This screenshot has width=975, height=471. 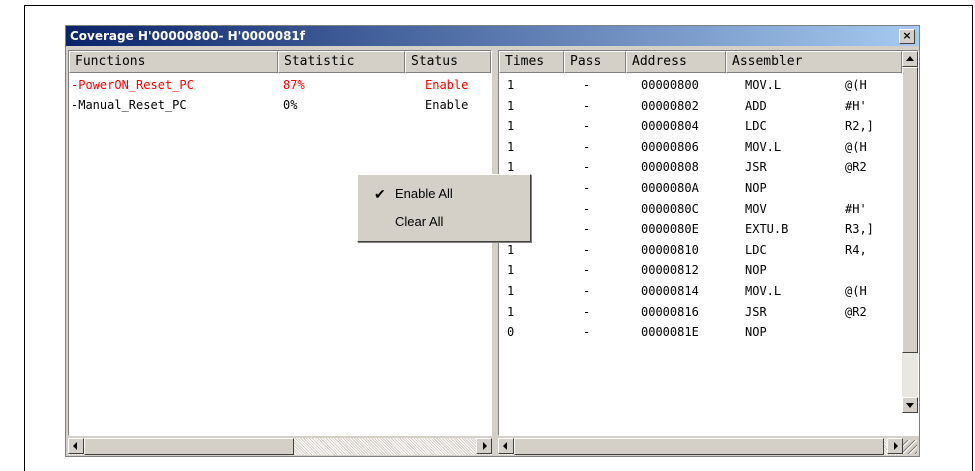 What do you see at coordinates (700, 270) in the screenshot?
I see `table-row: 1 - 00000812 NOP` at bounding box center [700, 270].